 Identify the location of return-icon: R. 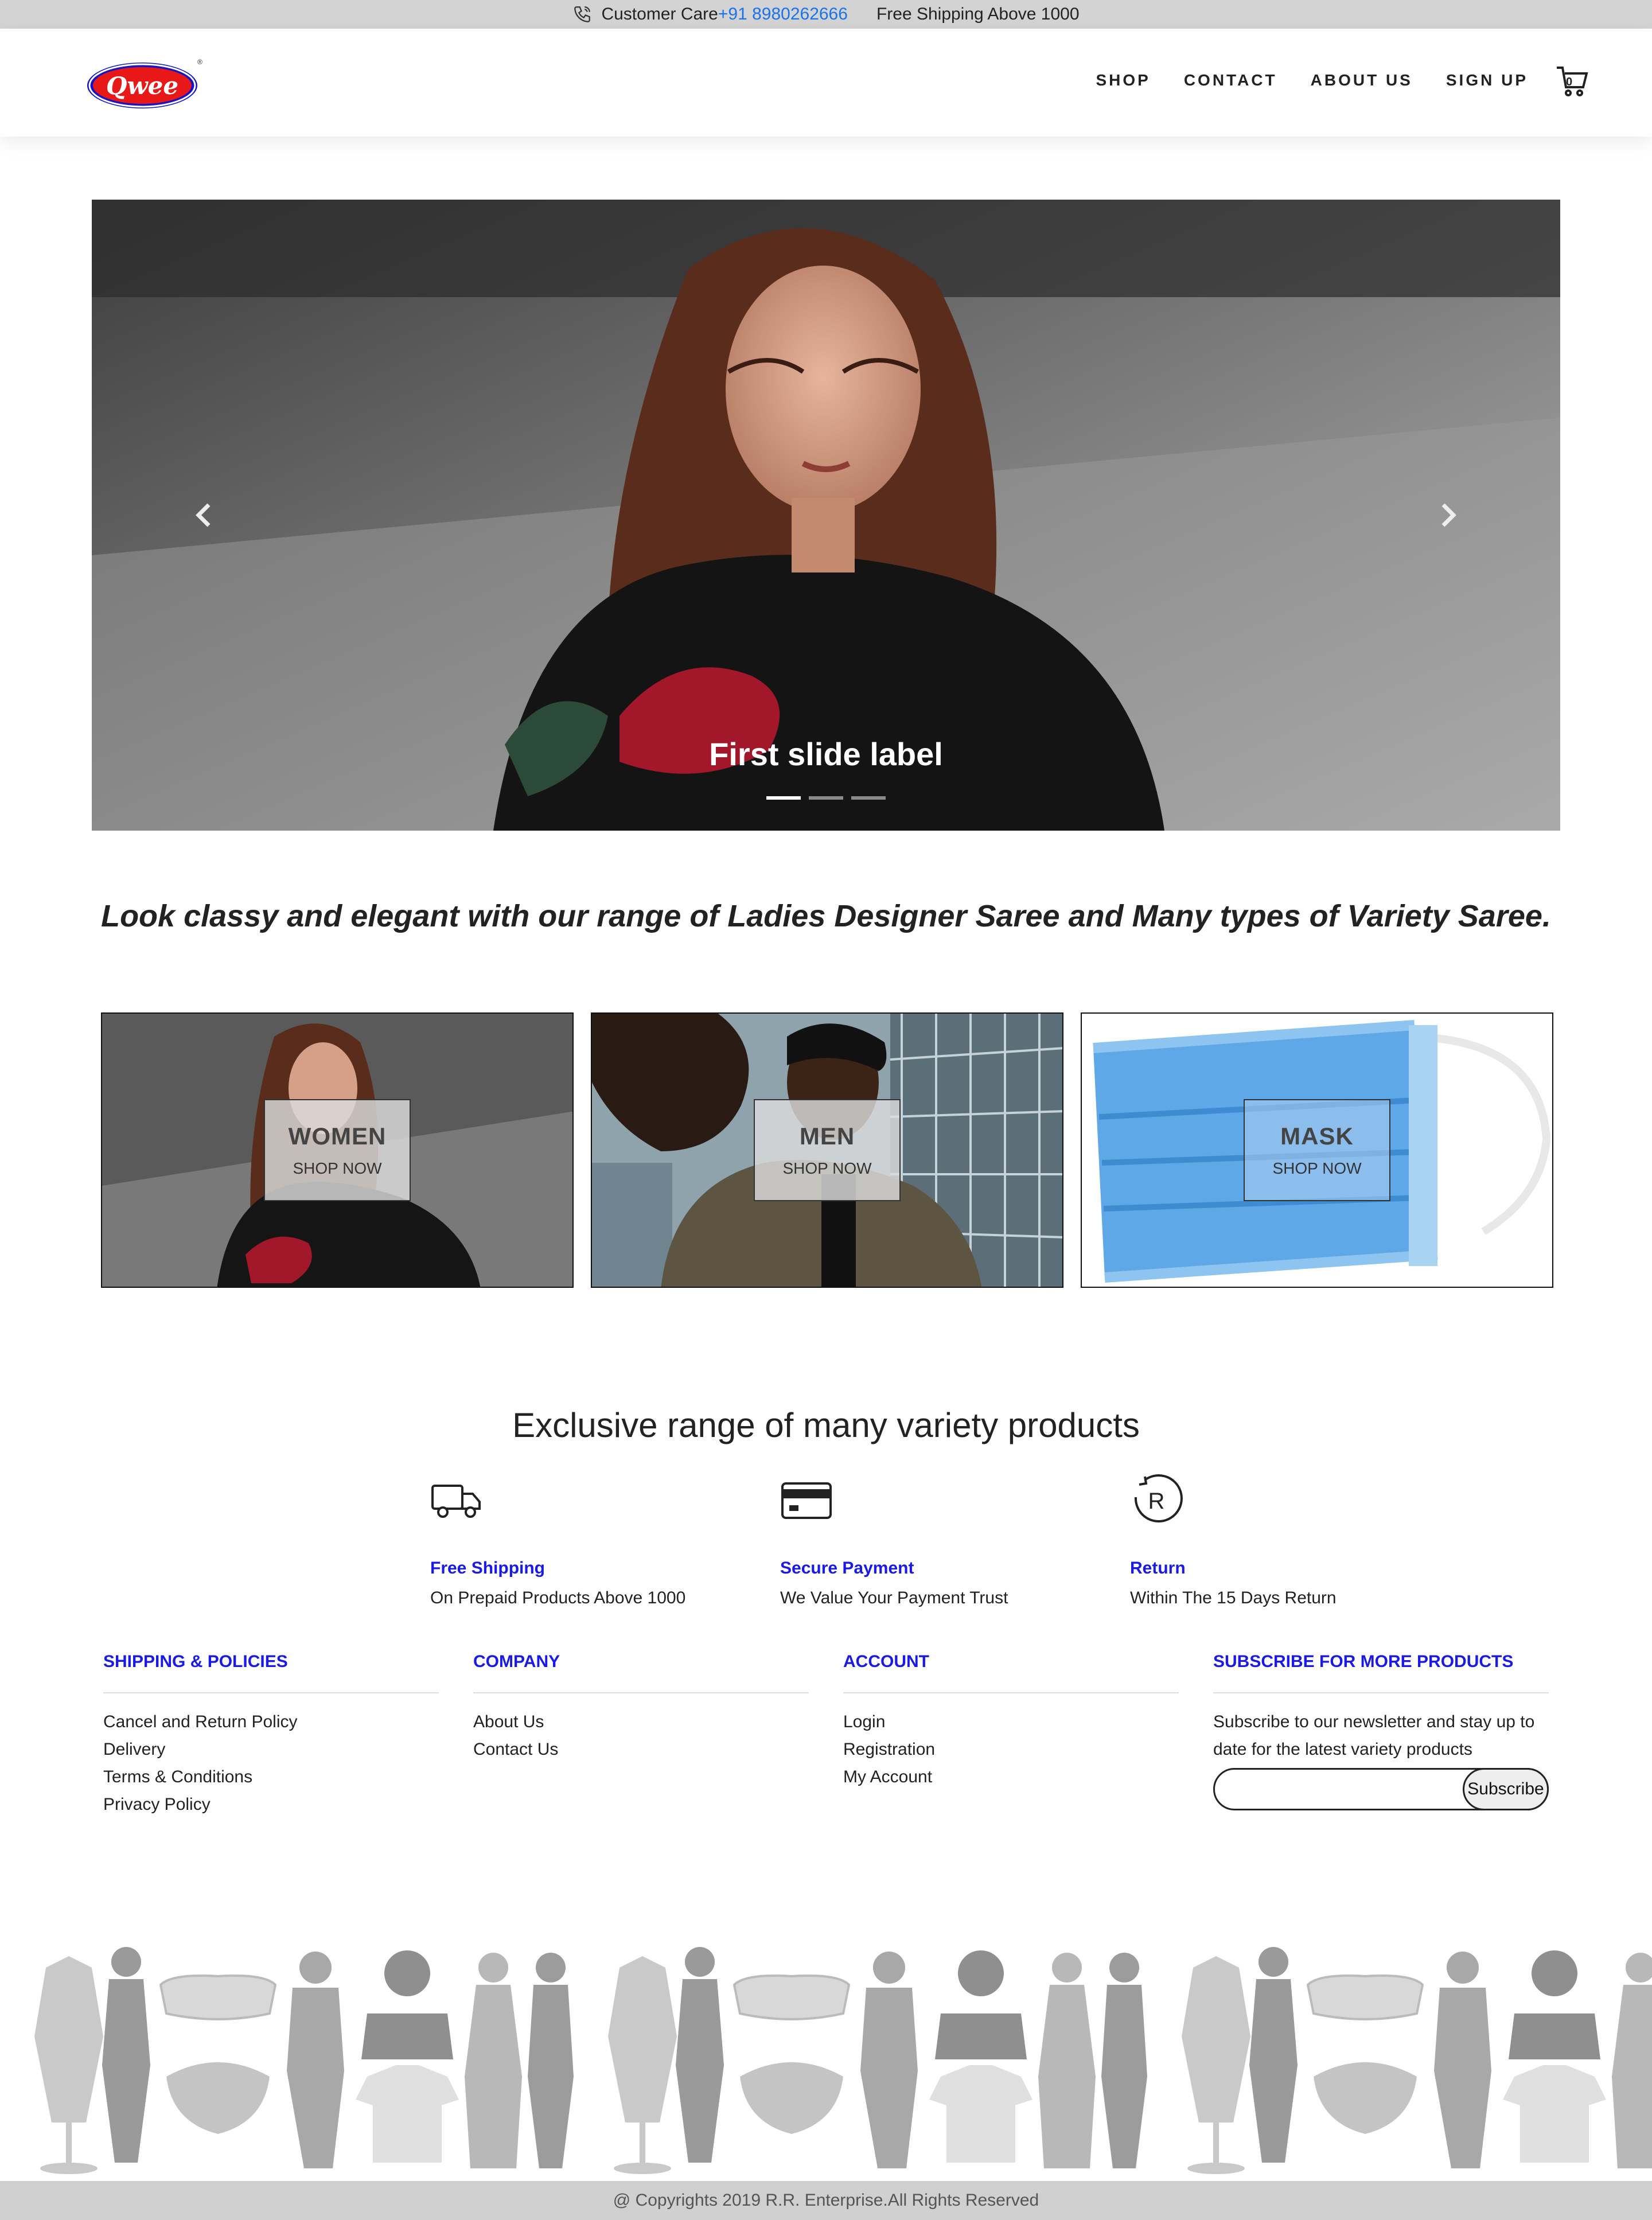
(1158, 1498).